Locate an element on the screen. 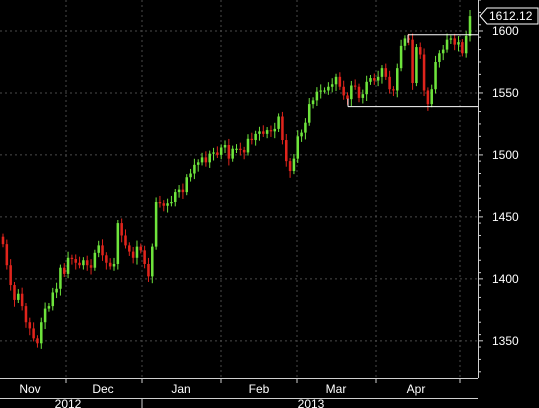 This screenshot has height=408, width=539. y-tick-label: 1400 is located at coordinates (505, 279).